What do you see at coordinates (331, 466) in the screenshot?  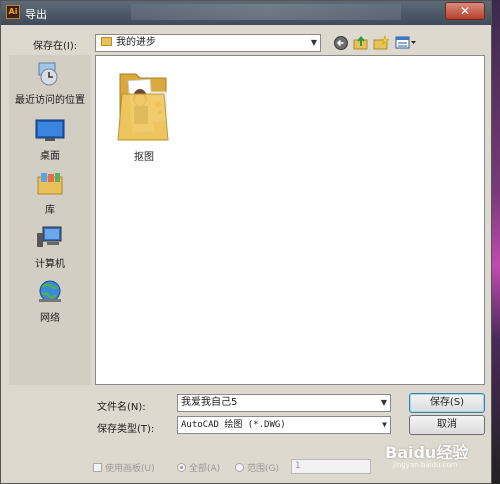 I see `range-input: 1` at bounding box center [331, 466].